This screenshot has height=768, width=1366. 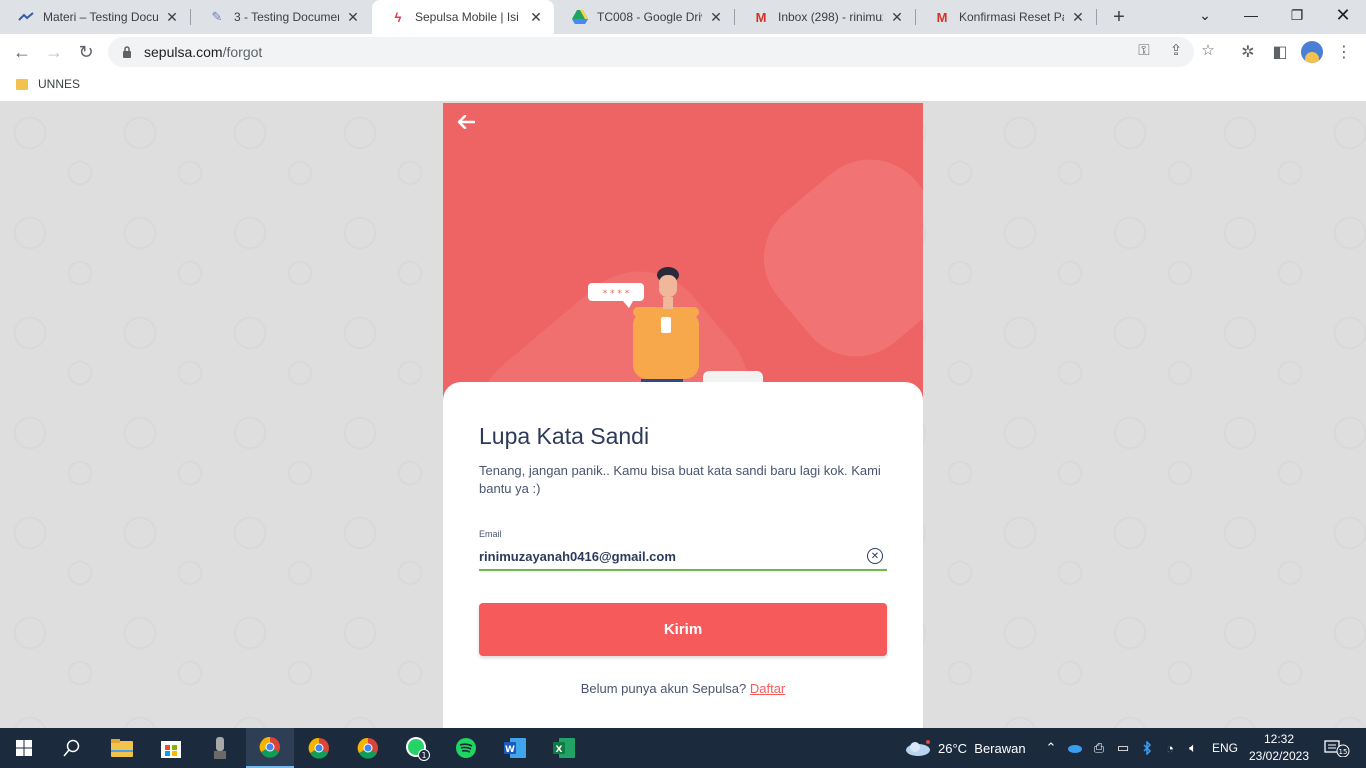 I want to click on chrome-icon, so click(x=270, y=748).